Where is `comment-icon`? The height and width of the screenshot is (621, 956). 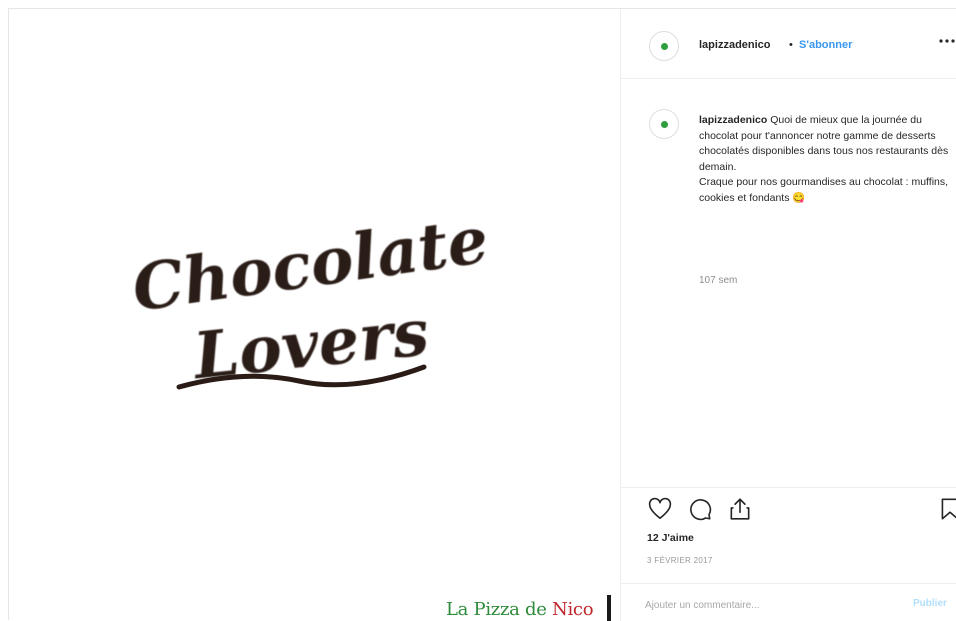
comment-icon is located at coordinates (700, 509).